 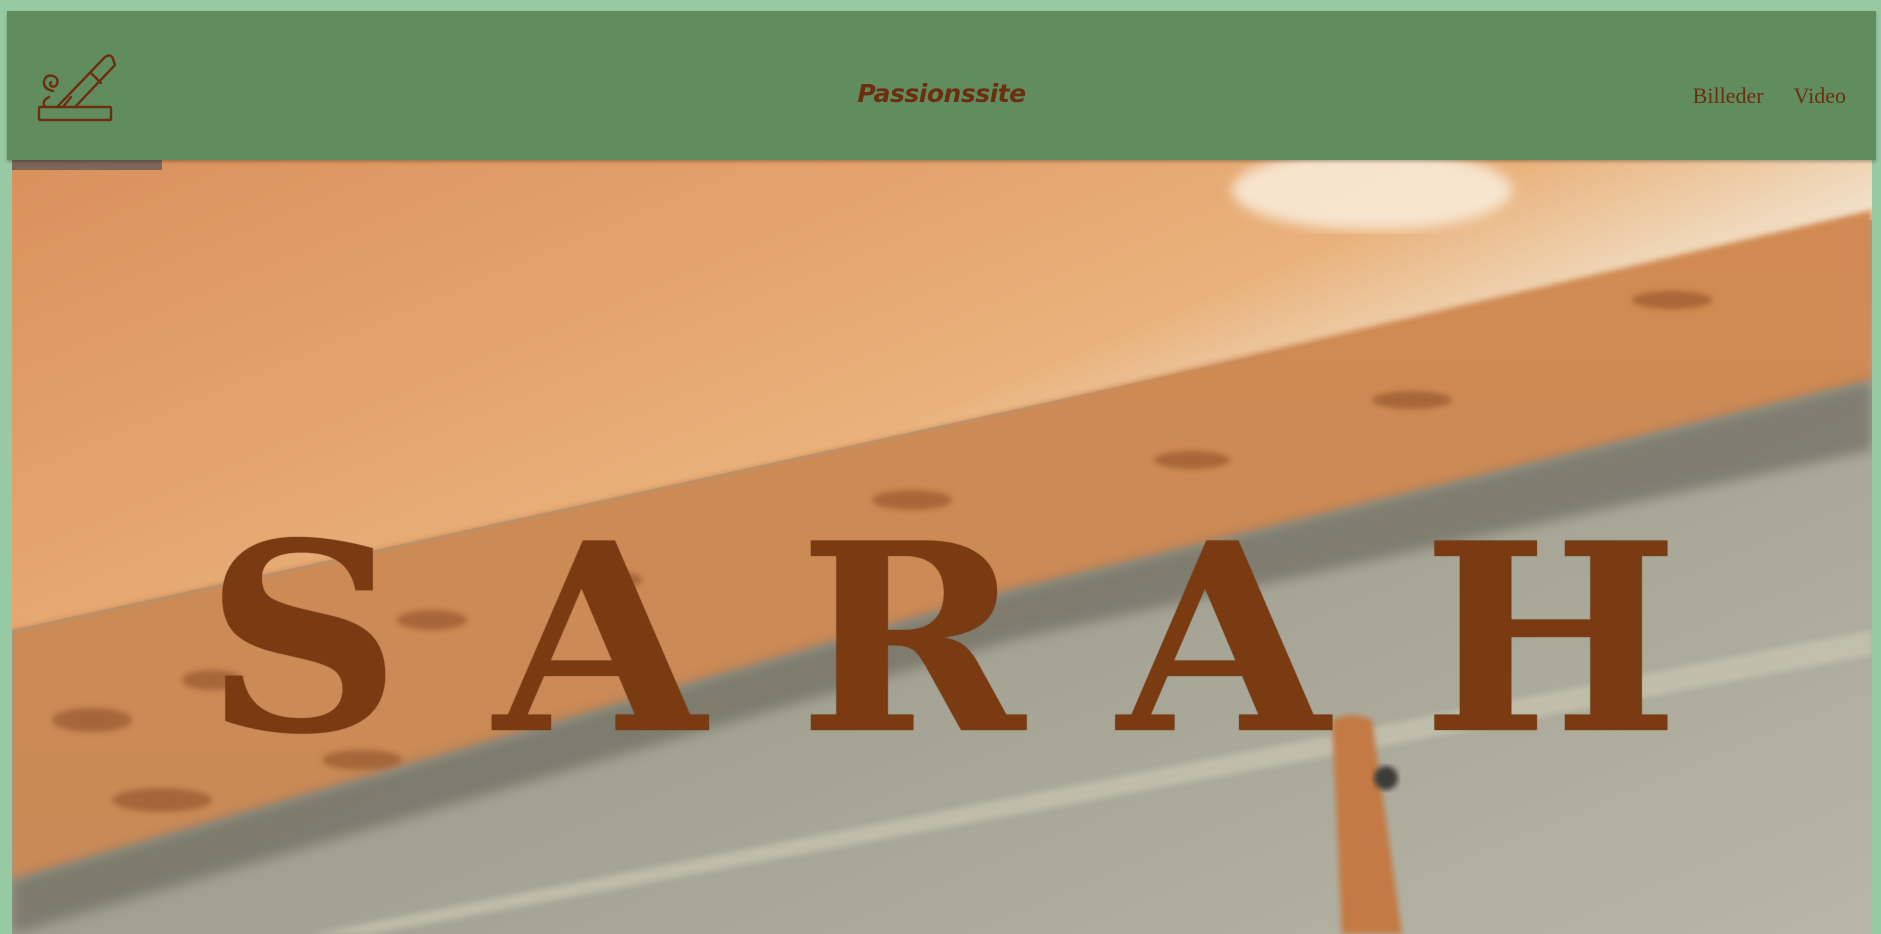 What do you see at coordinates (1728, 96) in the screenshot?
I see `nav-link-billeder: Billeder` at bounding box center [1728, 96].